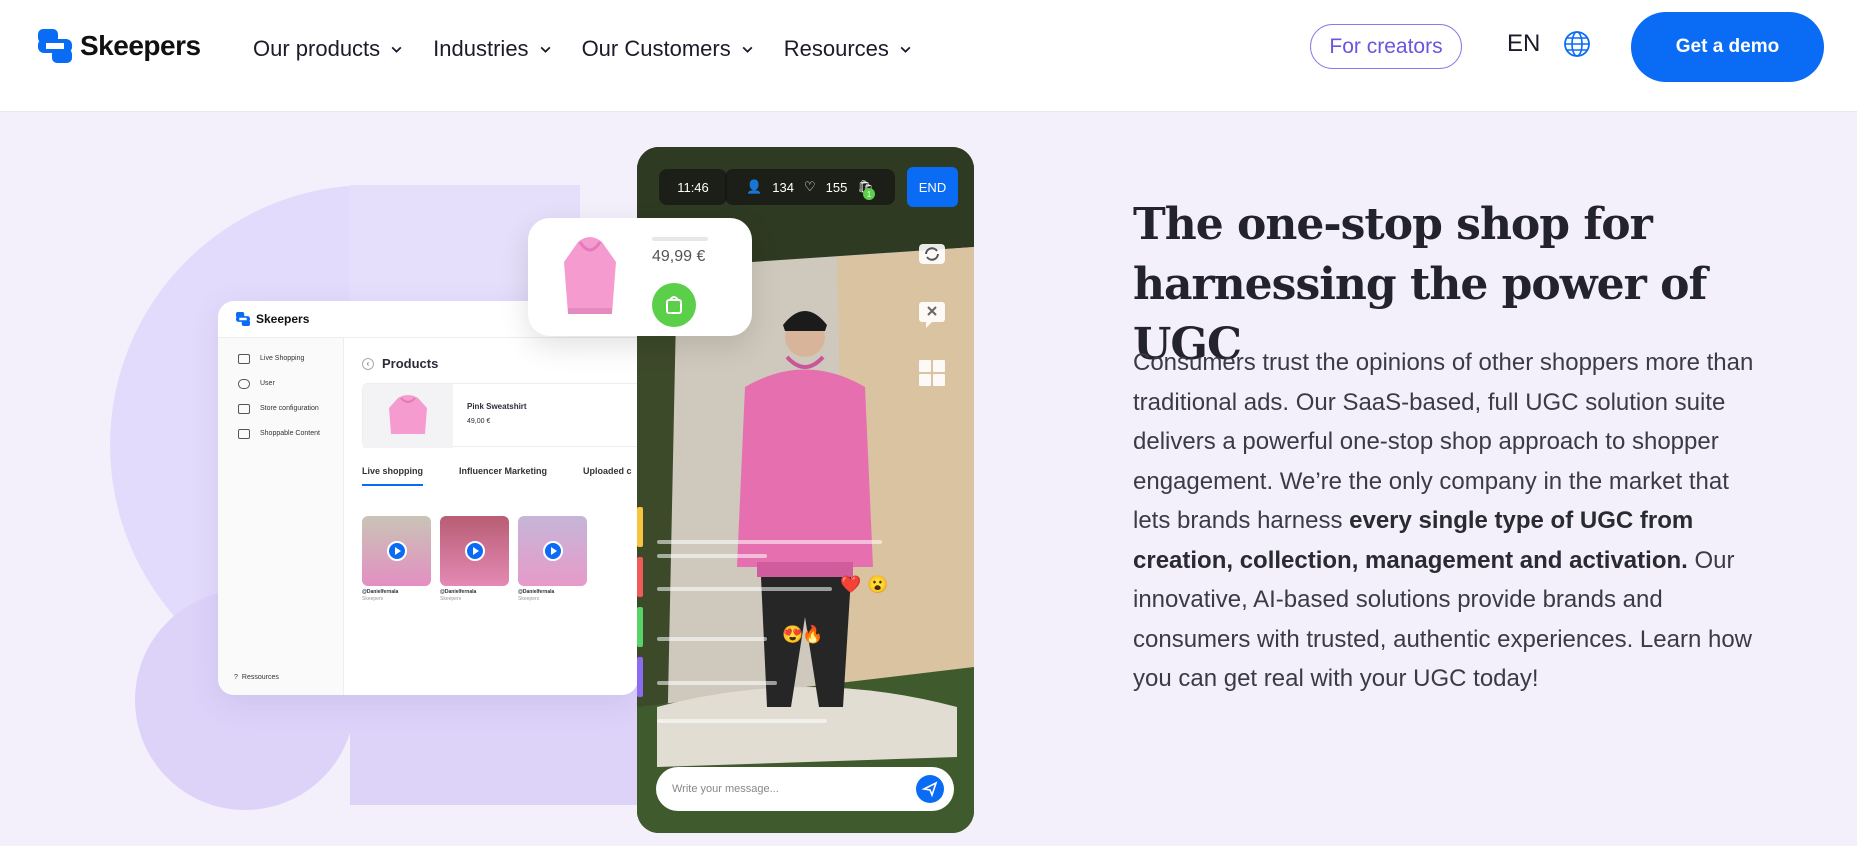 The height and width of the screenshot is (846, 1857). Describe the element at coordinates (607, 476) in the screenshot. I see `tab-uploaded-content: Uploaded c` at that location.